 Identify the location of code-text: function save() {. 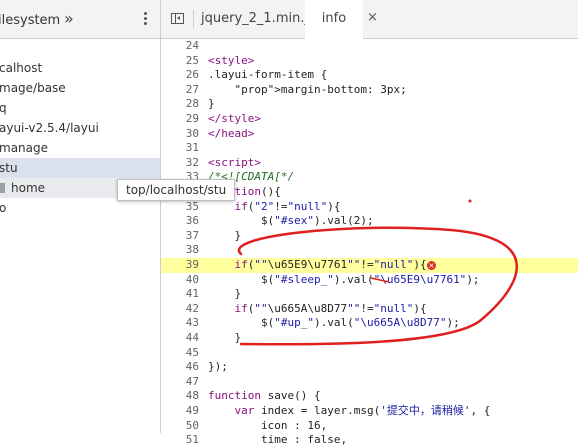
(264, 396).